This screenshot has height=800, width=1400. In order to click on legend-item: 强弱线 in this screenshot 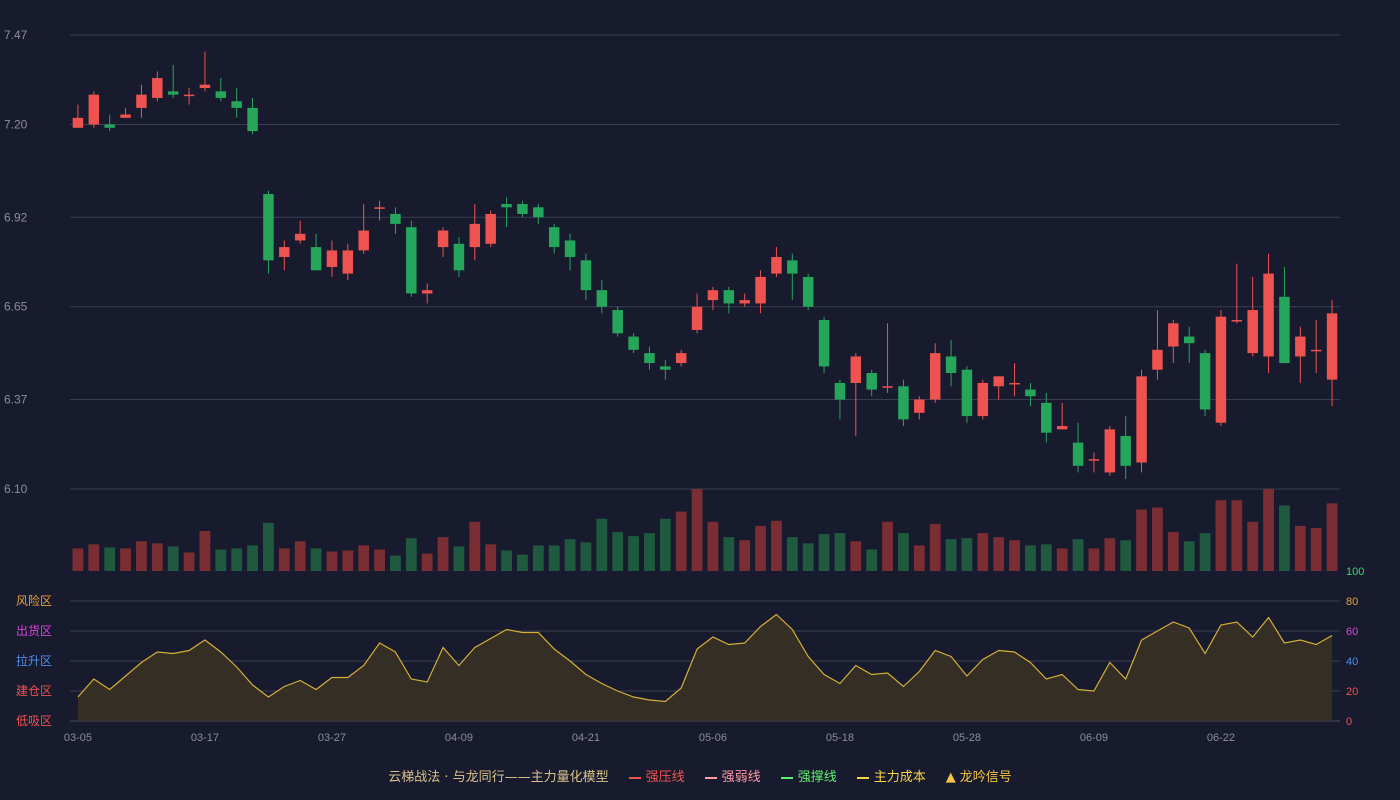, I will do `click(732, 775)`.